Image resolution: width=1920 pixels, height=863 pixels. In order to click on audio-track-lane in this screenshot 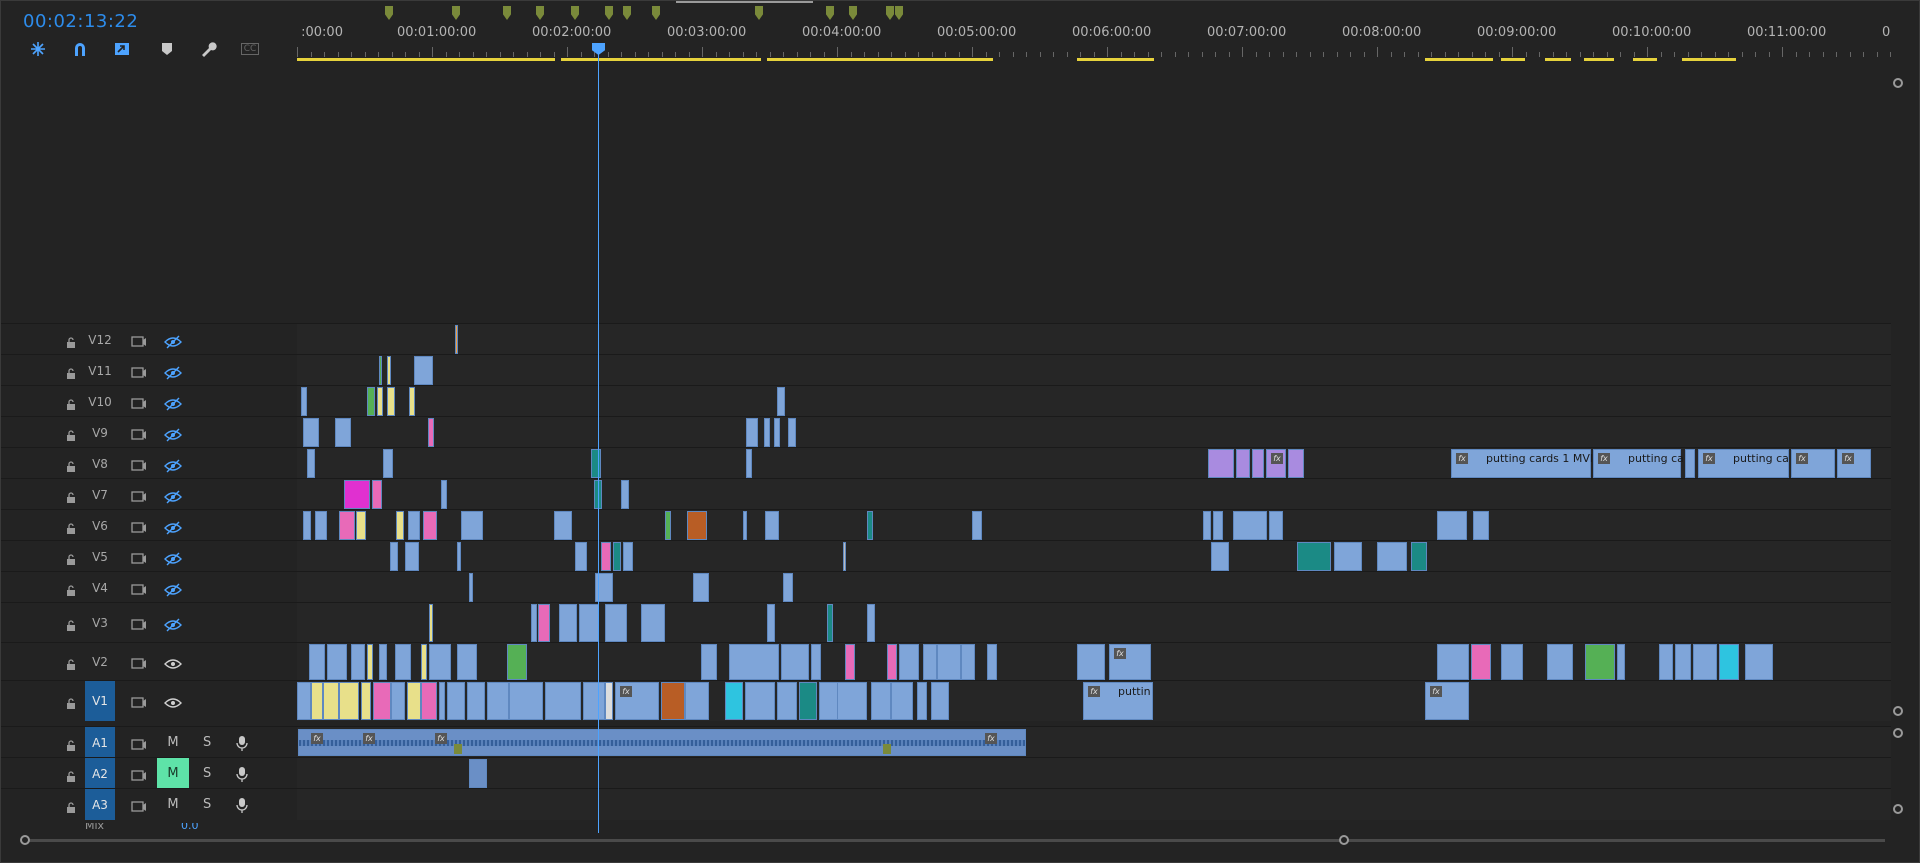, I will do `click(1094, 804)`.